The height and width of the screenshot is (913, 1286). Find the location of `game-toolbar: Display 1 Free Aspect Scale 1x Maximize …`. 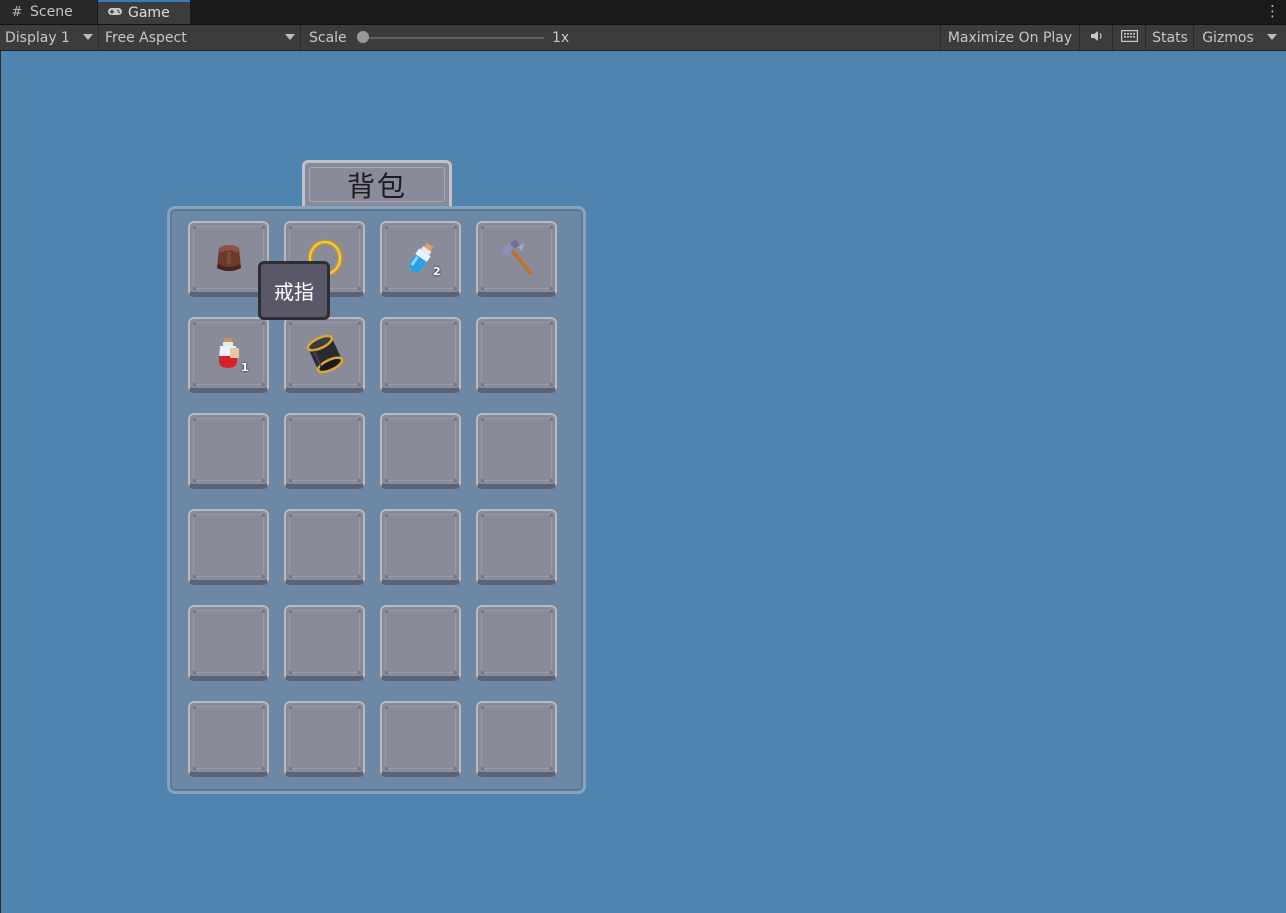

game-toolbar: Display 1 Free Aspect Scale 1x Maximize … is located at coordinates (643, 38).